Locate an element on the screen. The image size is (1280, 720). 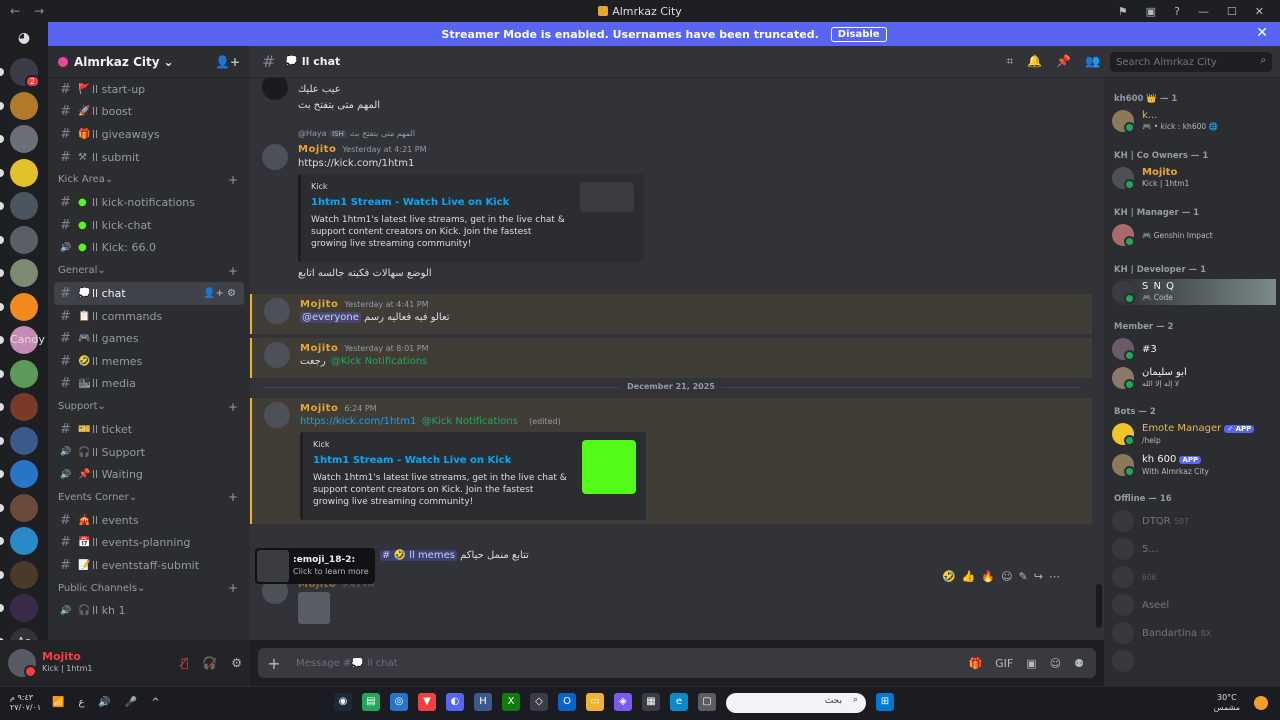
server-icon: Candy is located at coordinates (22, 340).